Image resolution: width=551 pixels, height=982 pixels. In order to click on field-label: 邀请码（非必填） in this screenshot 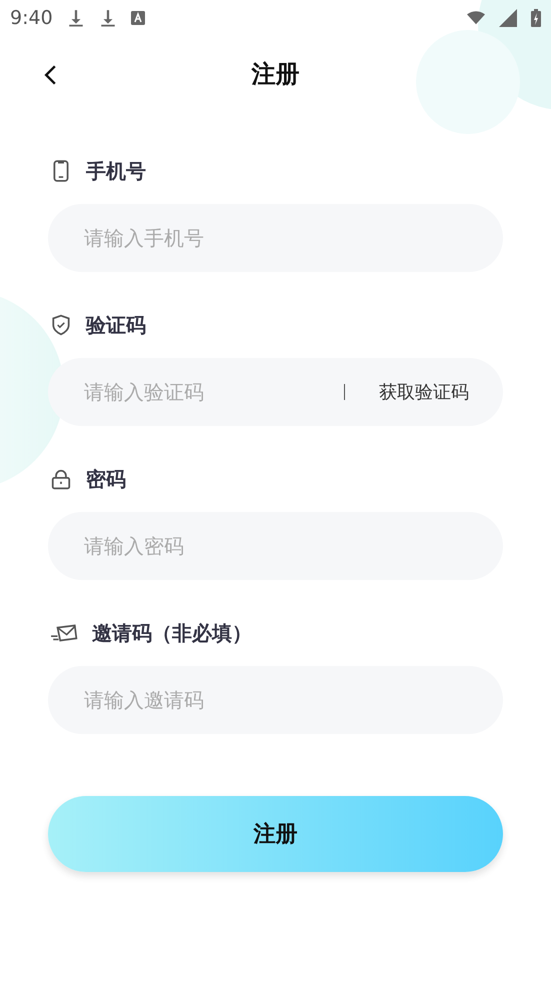, I will do `click(172, 633)`.